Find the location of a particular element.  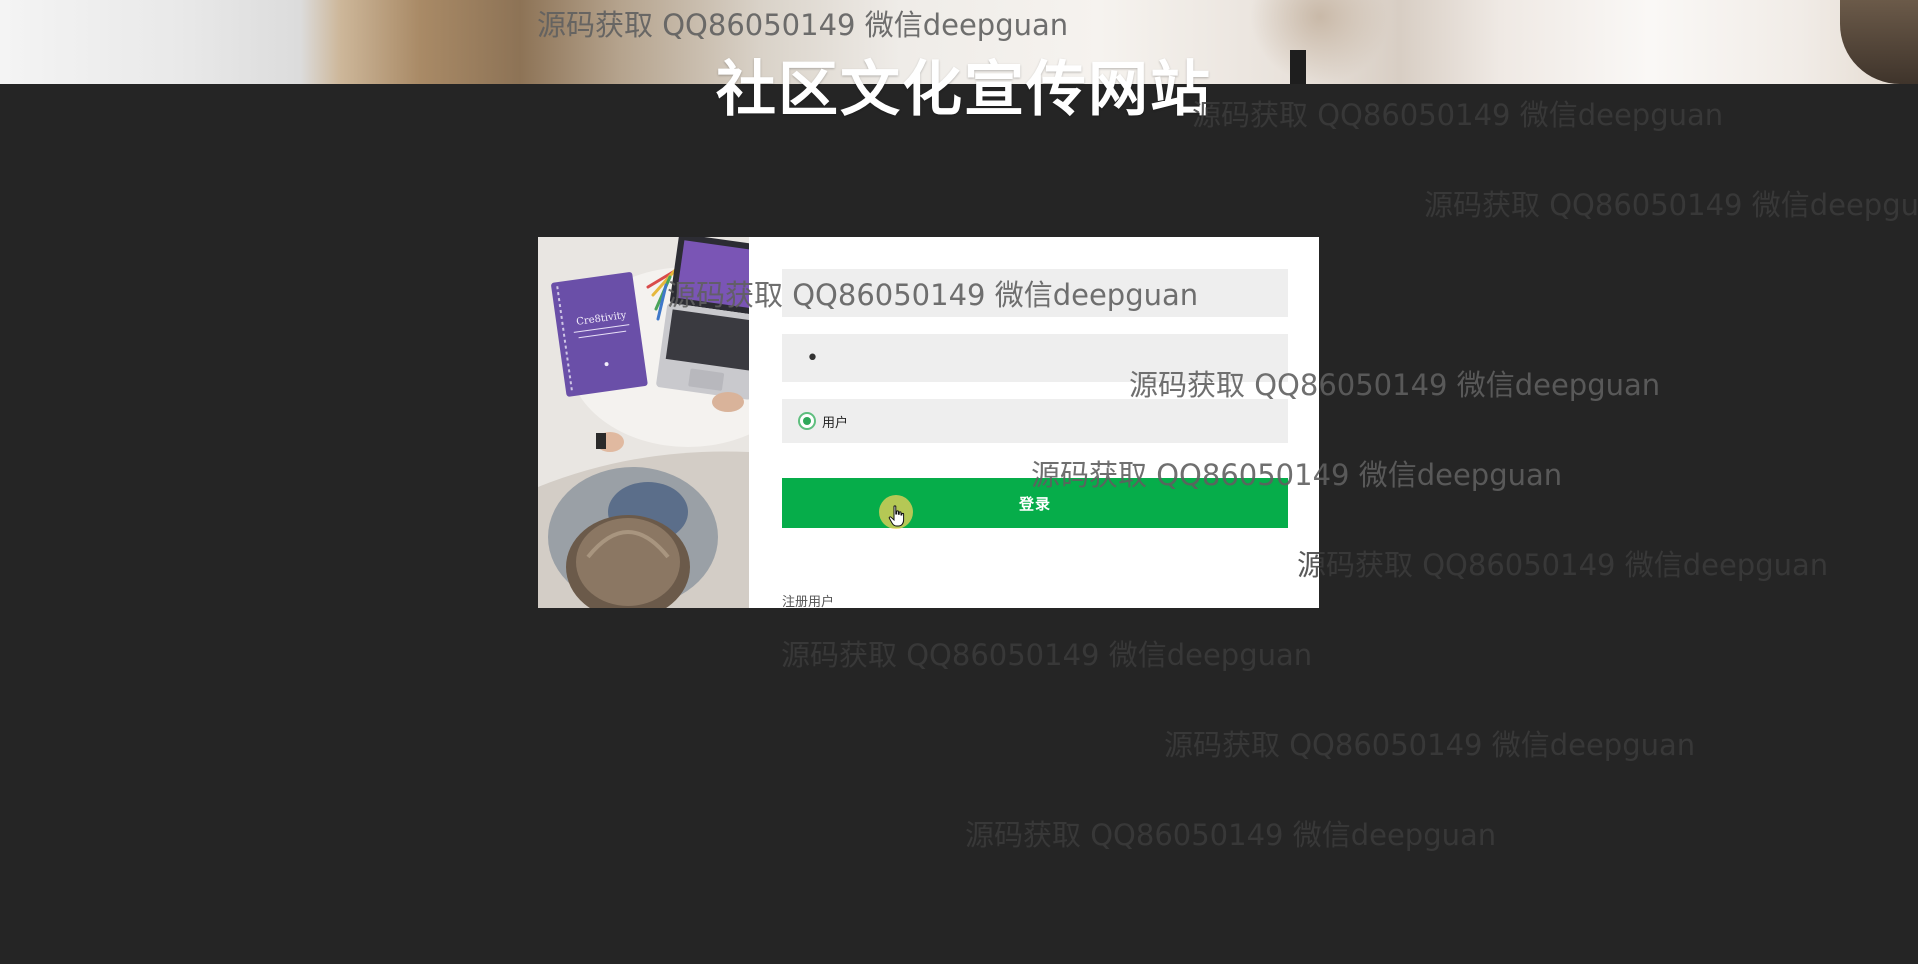

photo-desk-laptop-notebook: Cre8tivity is located at coordinates (643, 422).